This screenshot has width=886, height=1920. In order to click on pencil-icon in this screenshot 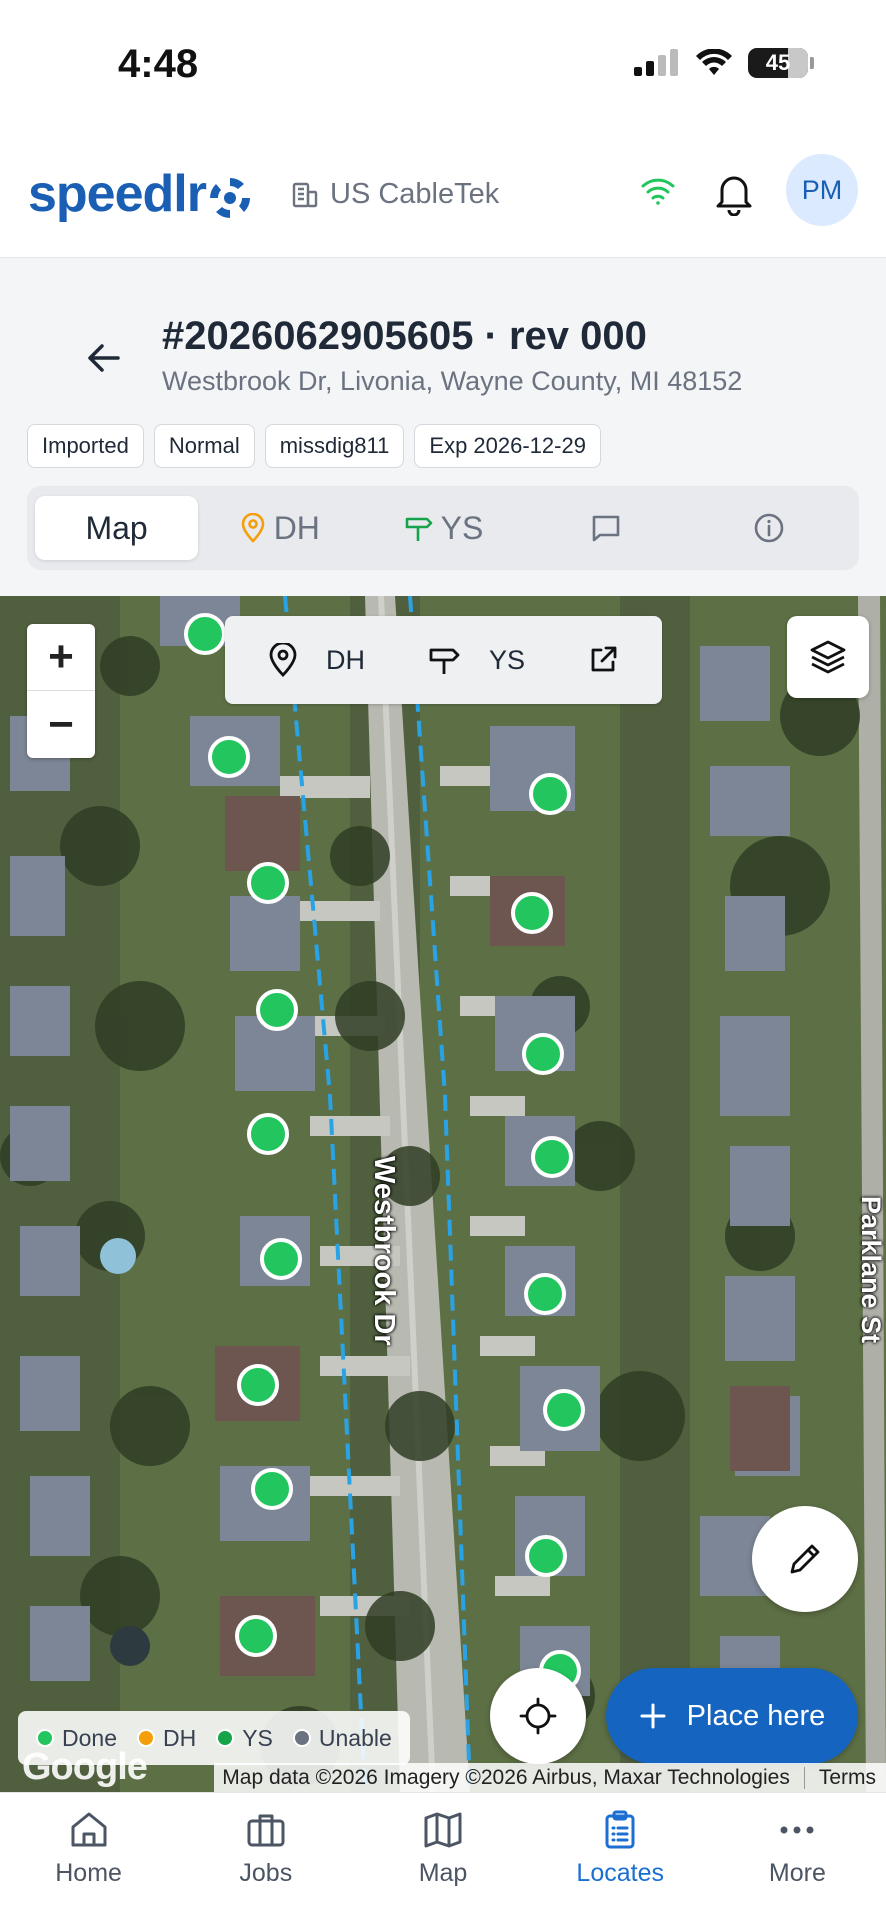, I will do `click(805, 1559)`.